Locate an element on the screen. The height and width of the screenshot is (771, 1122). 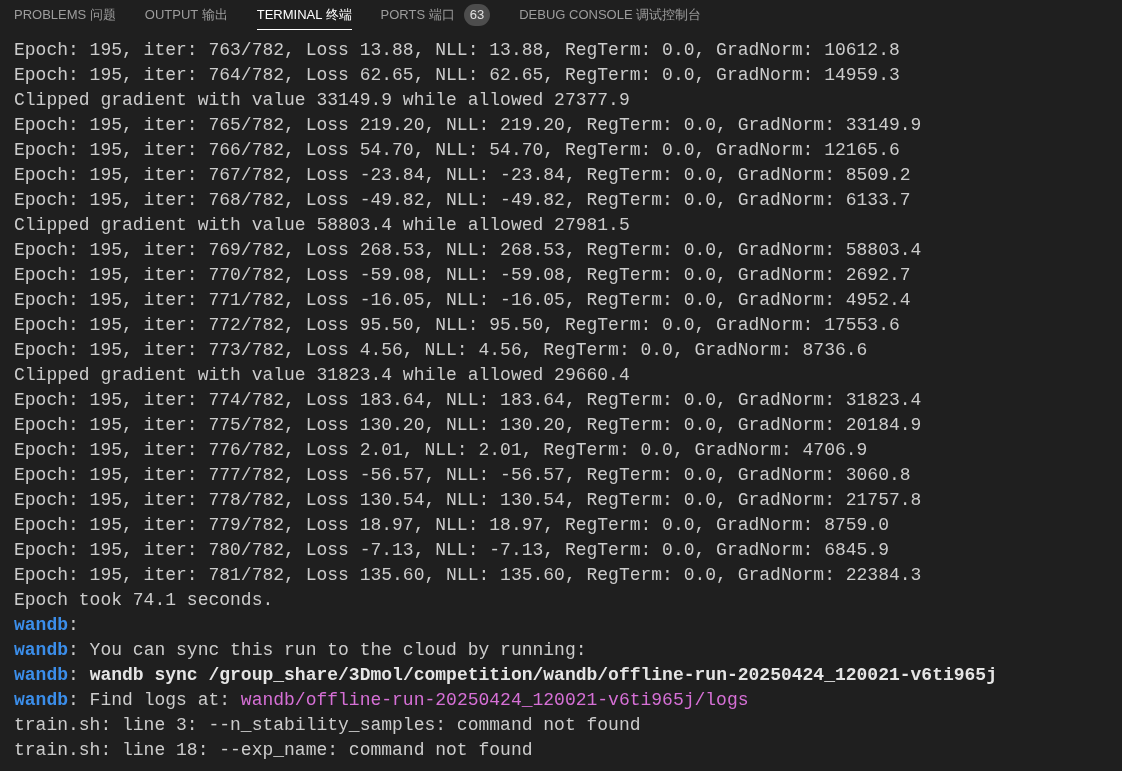
terminal-line: Clipped gradient with value 31823.4 while allowed 29660.4 is located at coordinates (322, 375).